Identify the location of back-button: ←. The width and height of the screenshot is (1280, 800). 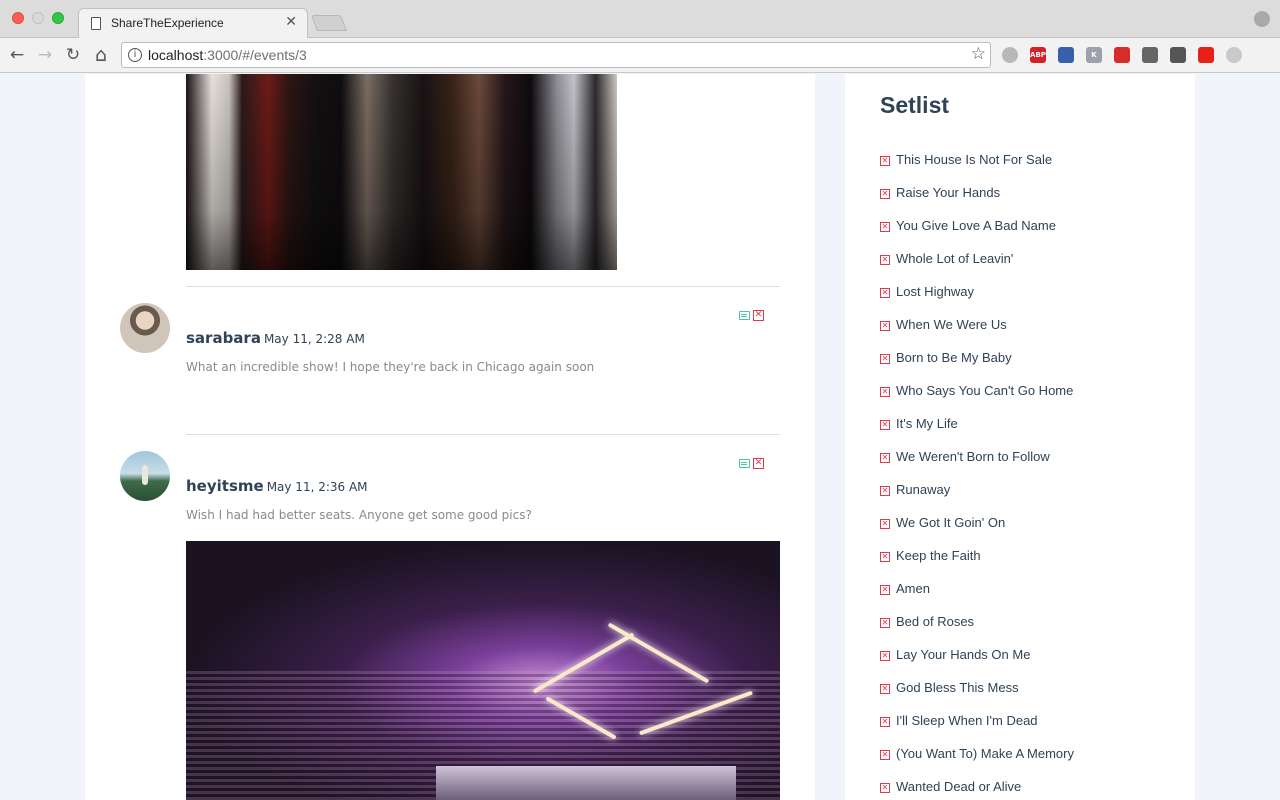
(17, 55).